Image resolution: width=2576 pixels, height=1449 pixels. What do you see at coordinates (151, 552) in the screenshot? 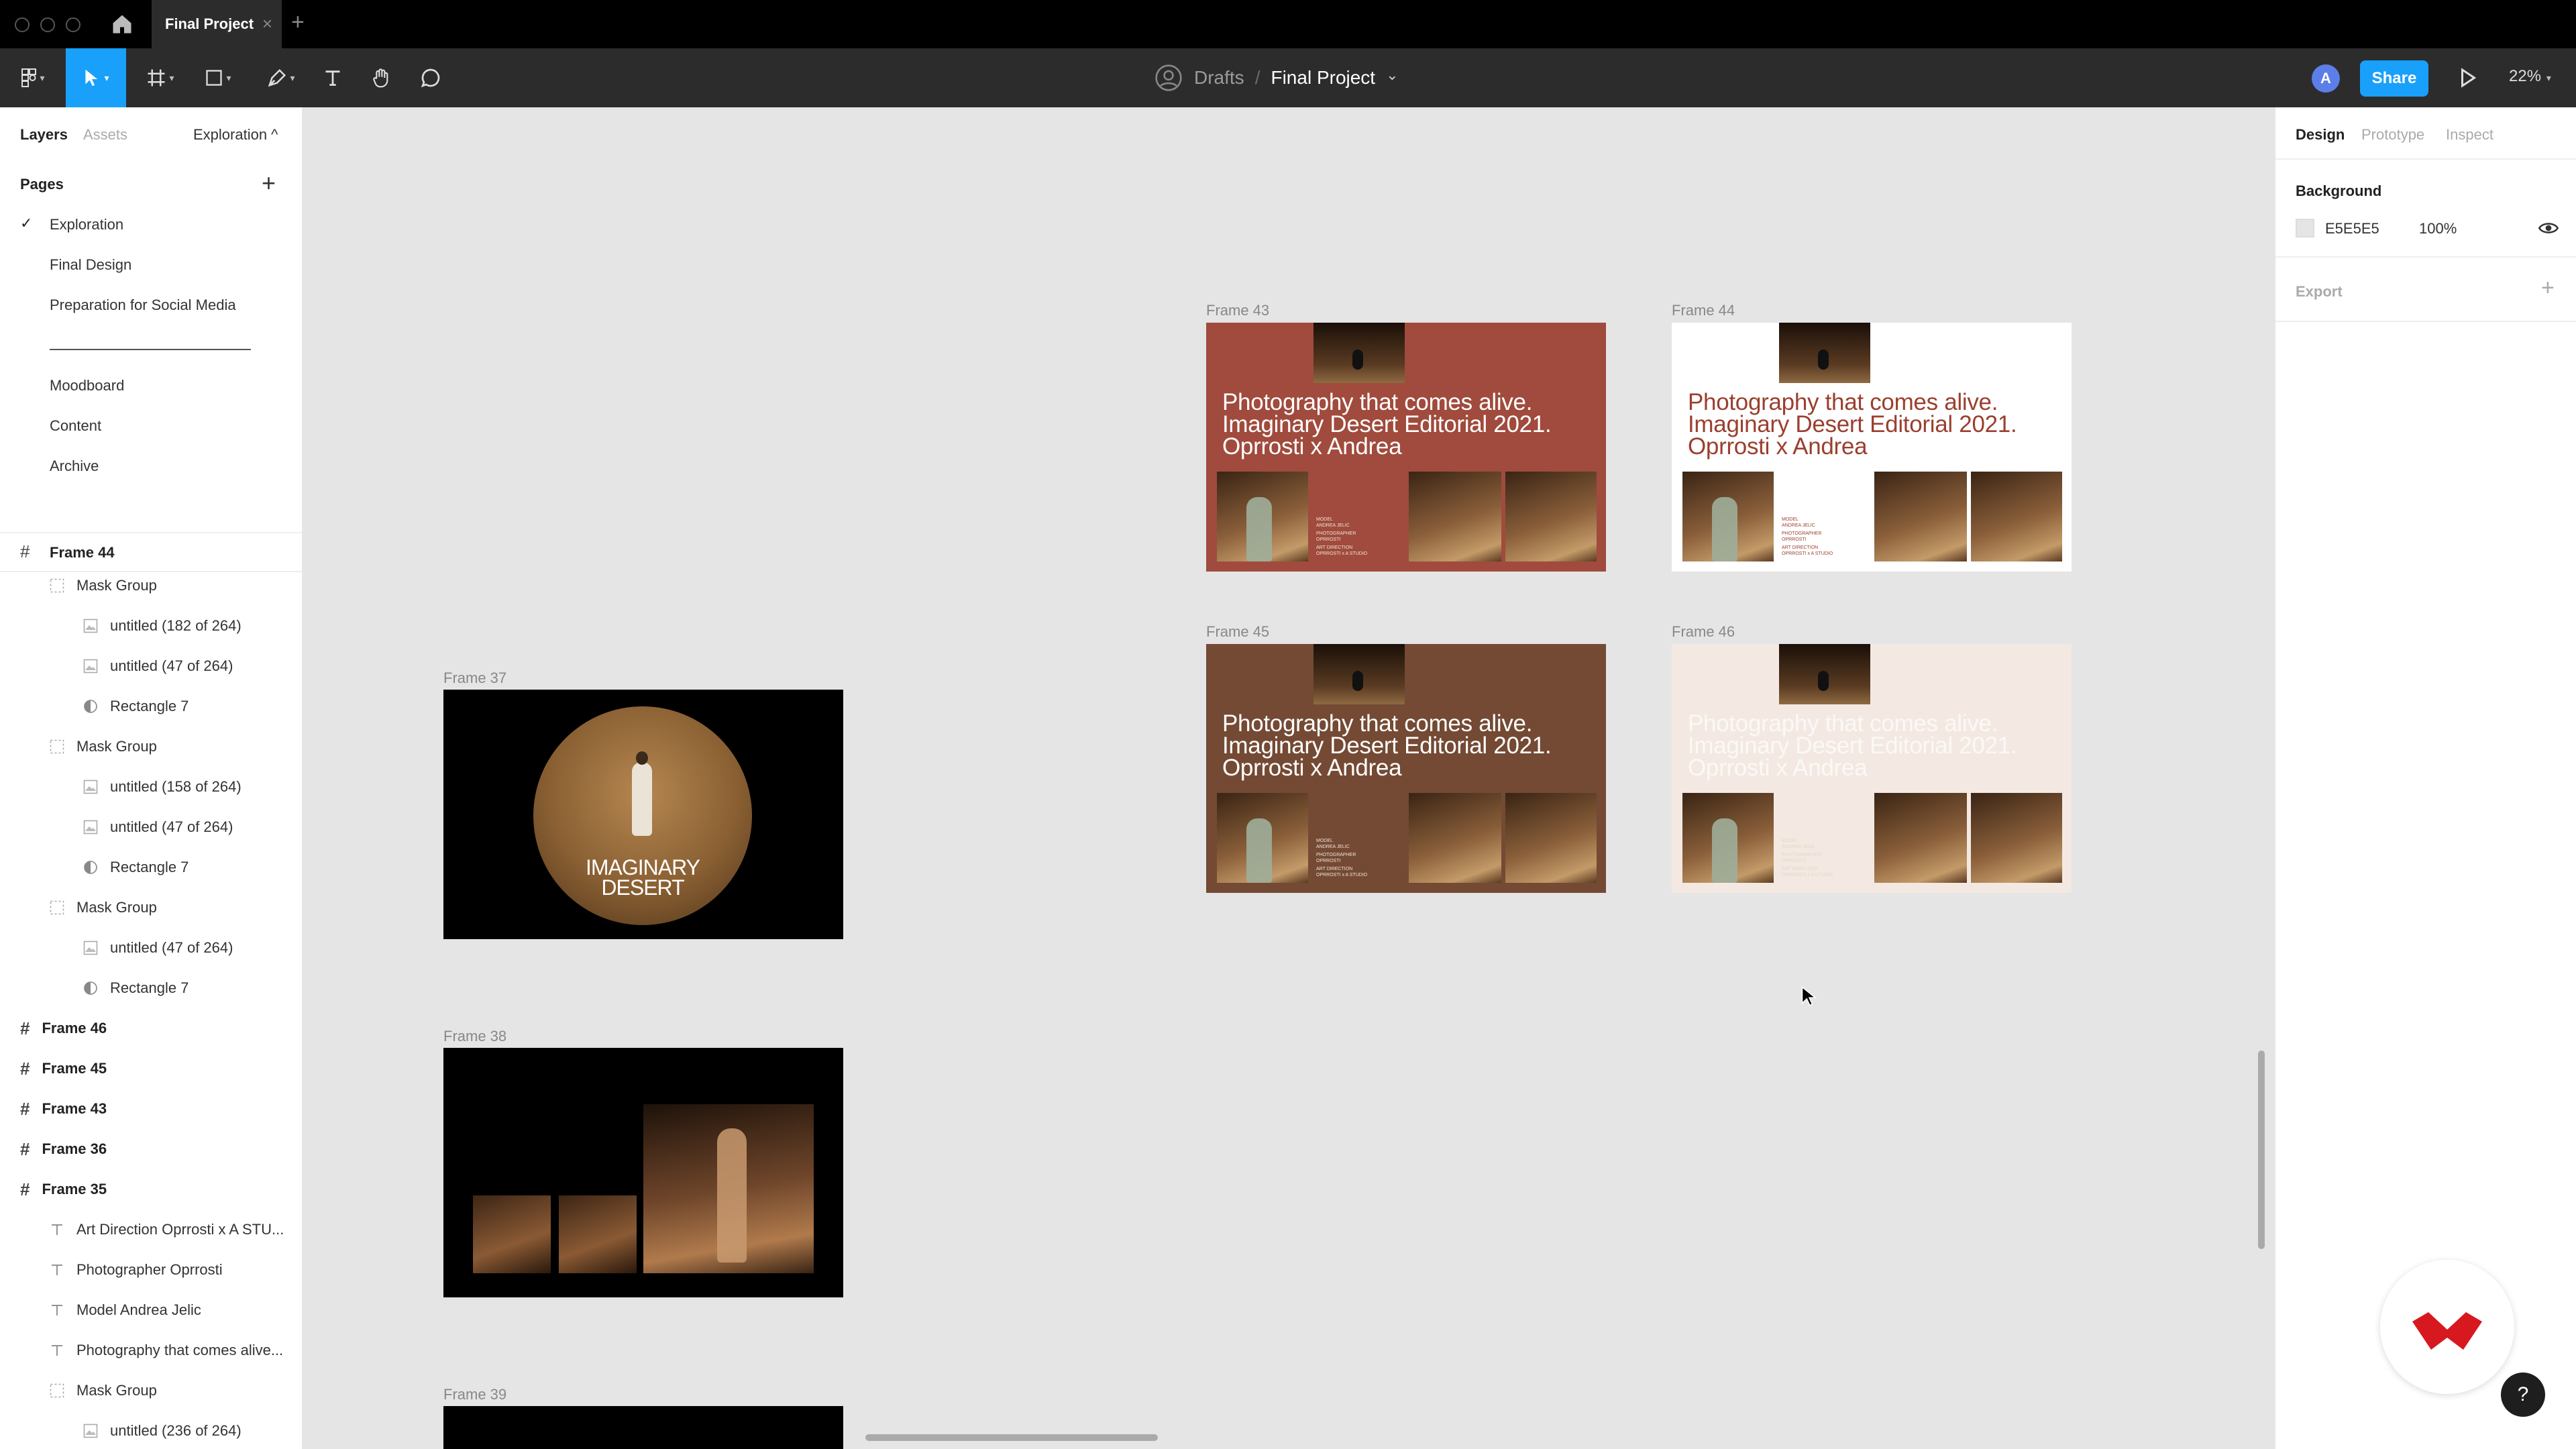
I see `layer-frame-44: # Frame 44` at bounding box center [151, 552].